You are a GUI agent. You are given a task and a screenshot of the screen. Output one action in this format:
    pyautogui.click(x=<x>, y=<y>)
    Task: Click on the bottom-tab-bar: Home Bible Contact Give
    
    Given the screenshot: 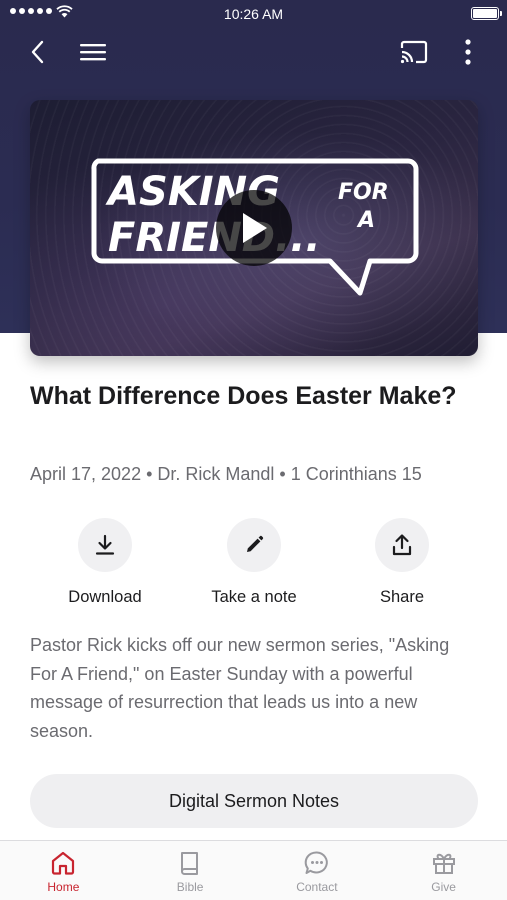 What is the action you would take?
    pyautogui.click(x=253, y=870)
    